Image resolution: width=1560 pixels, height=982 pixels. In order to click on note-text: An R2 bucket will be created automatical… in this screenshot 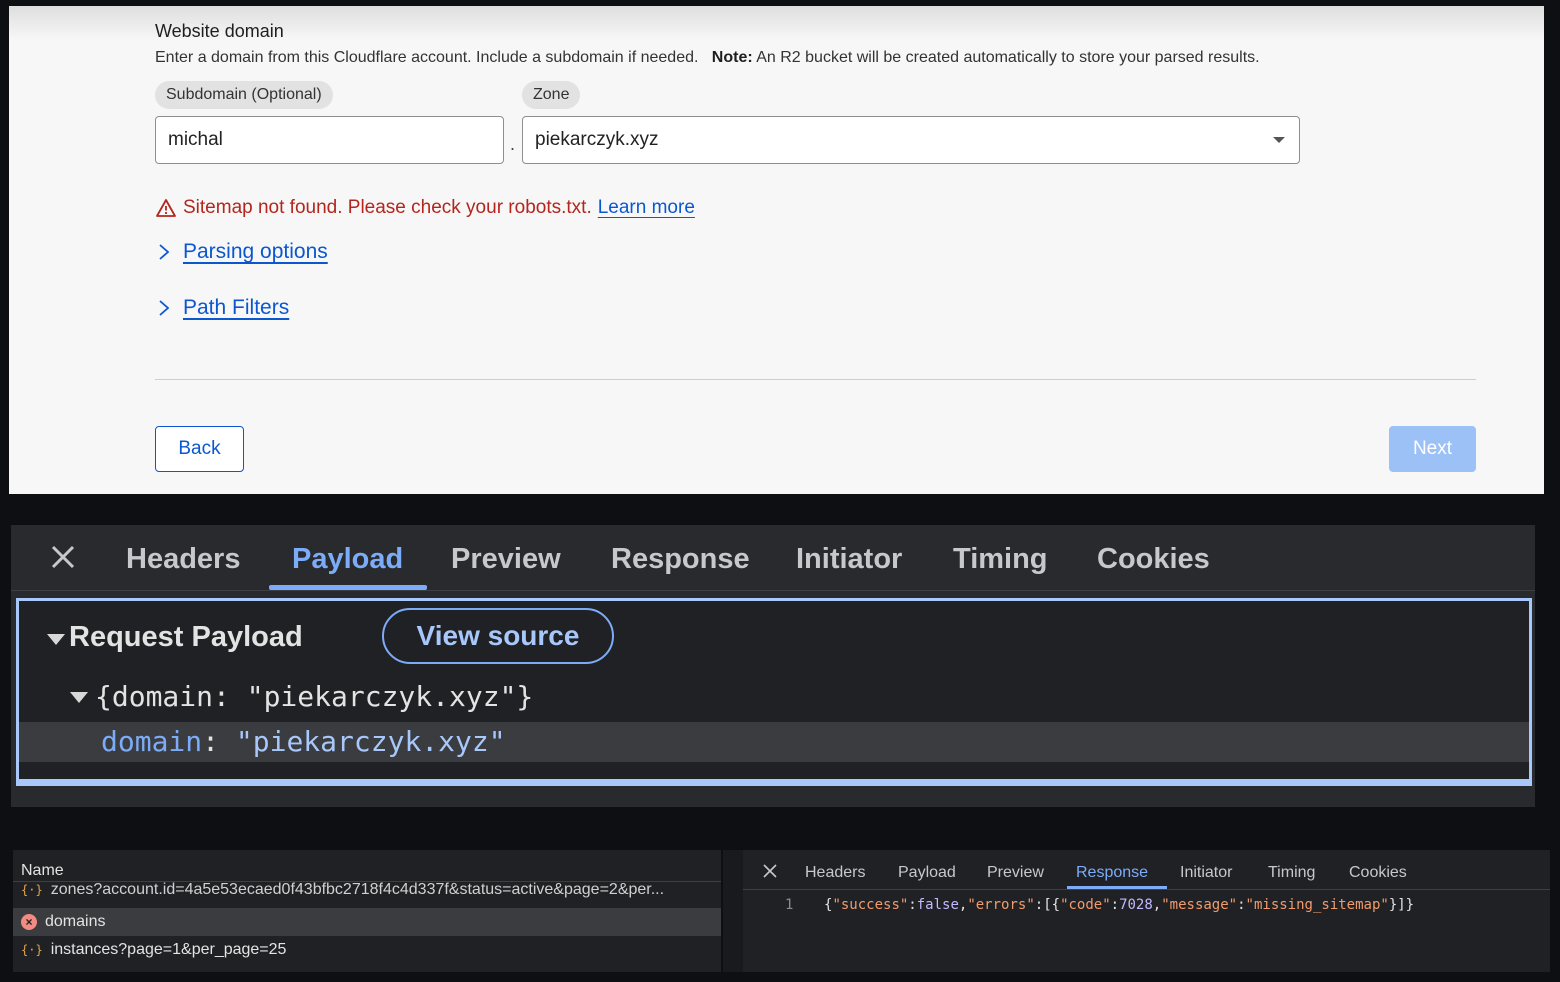, I will do `click(1008, 57)`.